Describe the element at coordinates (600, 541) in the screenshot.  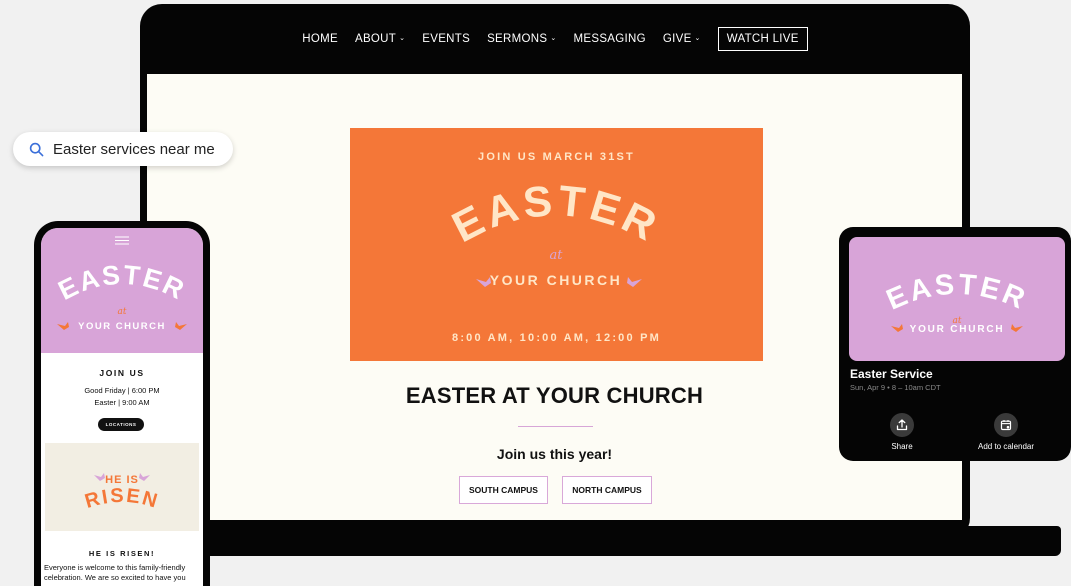
I see `laptop-base` at that location.